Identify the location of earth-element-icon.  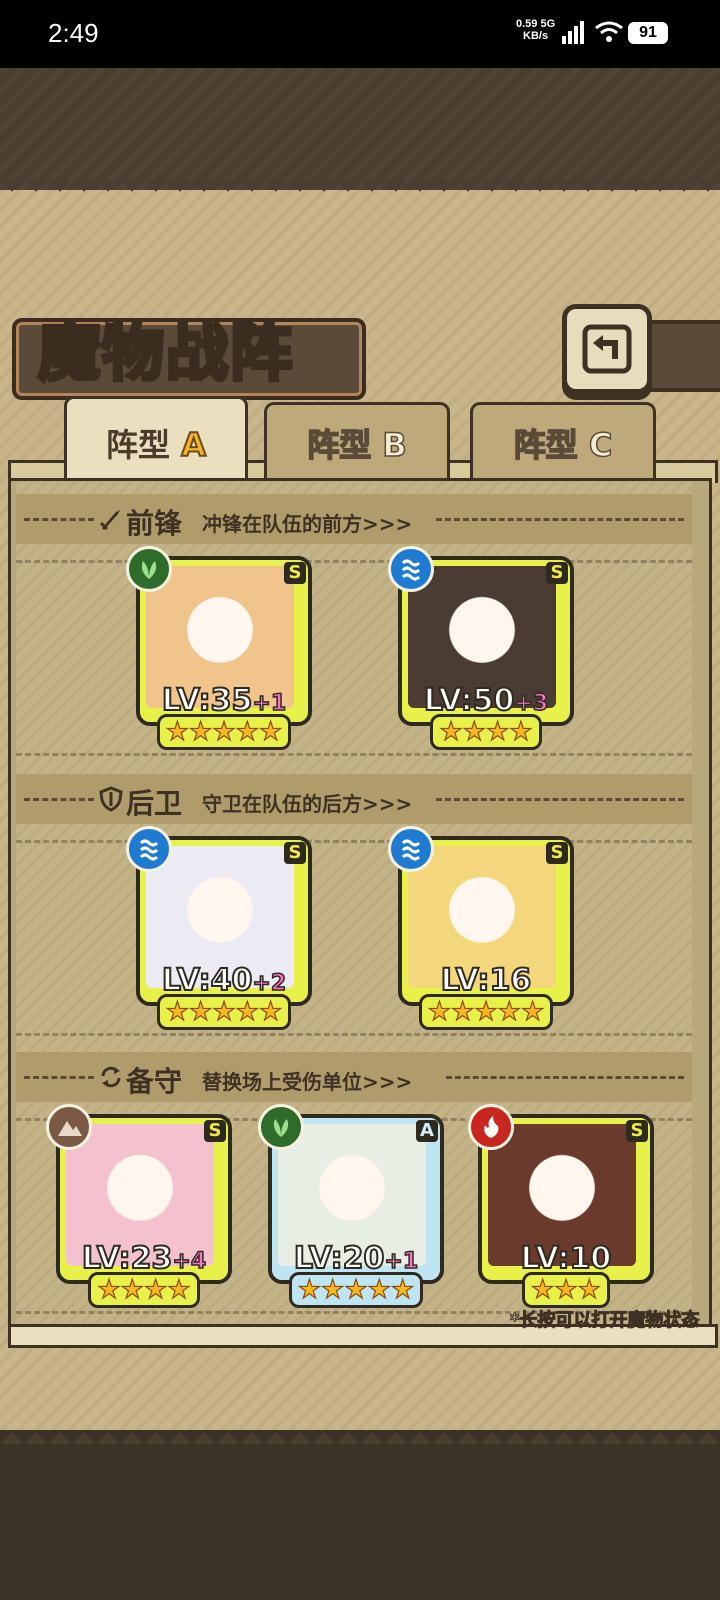
(69, 1127).